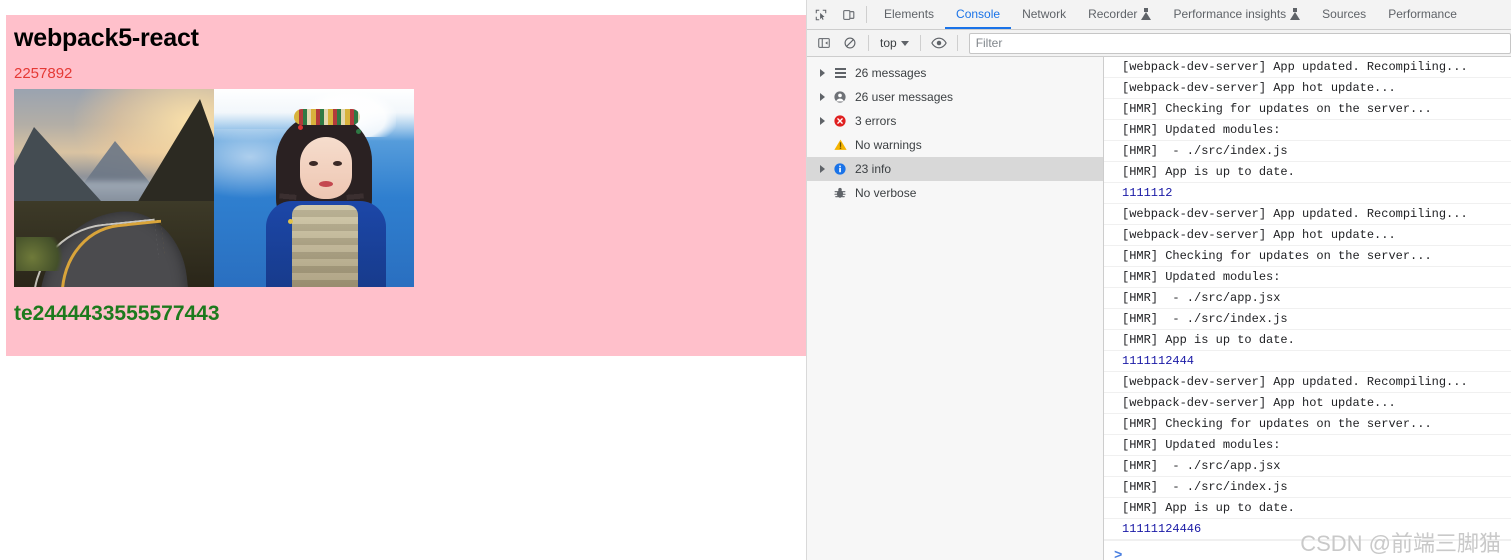 The height and width of the screenshot is (560, 1511). Describe the element at coordinates (873, 169) in the screenshot. I see `sidebar-item-info-label: 23 info` at that location.